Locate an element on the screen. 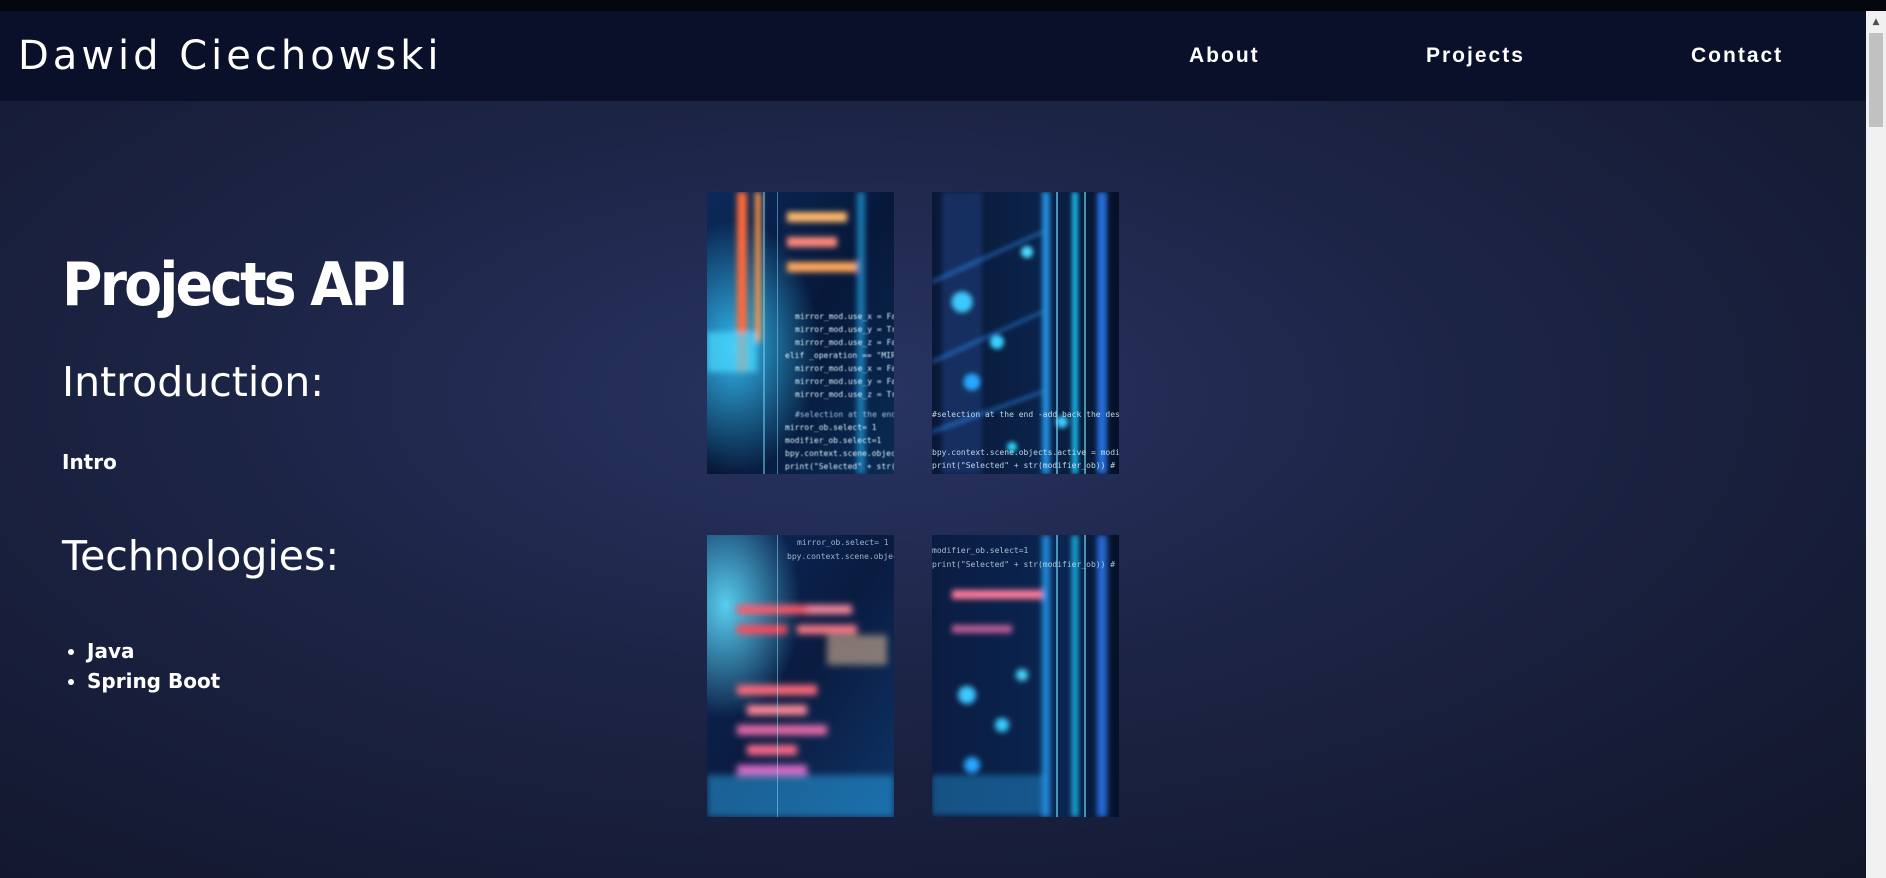  page-title: Projects API is located at coordinates (235, 285).